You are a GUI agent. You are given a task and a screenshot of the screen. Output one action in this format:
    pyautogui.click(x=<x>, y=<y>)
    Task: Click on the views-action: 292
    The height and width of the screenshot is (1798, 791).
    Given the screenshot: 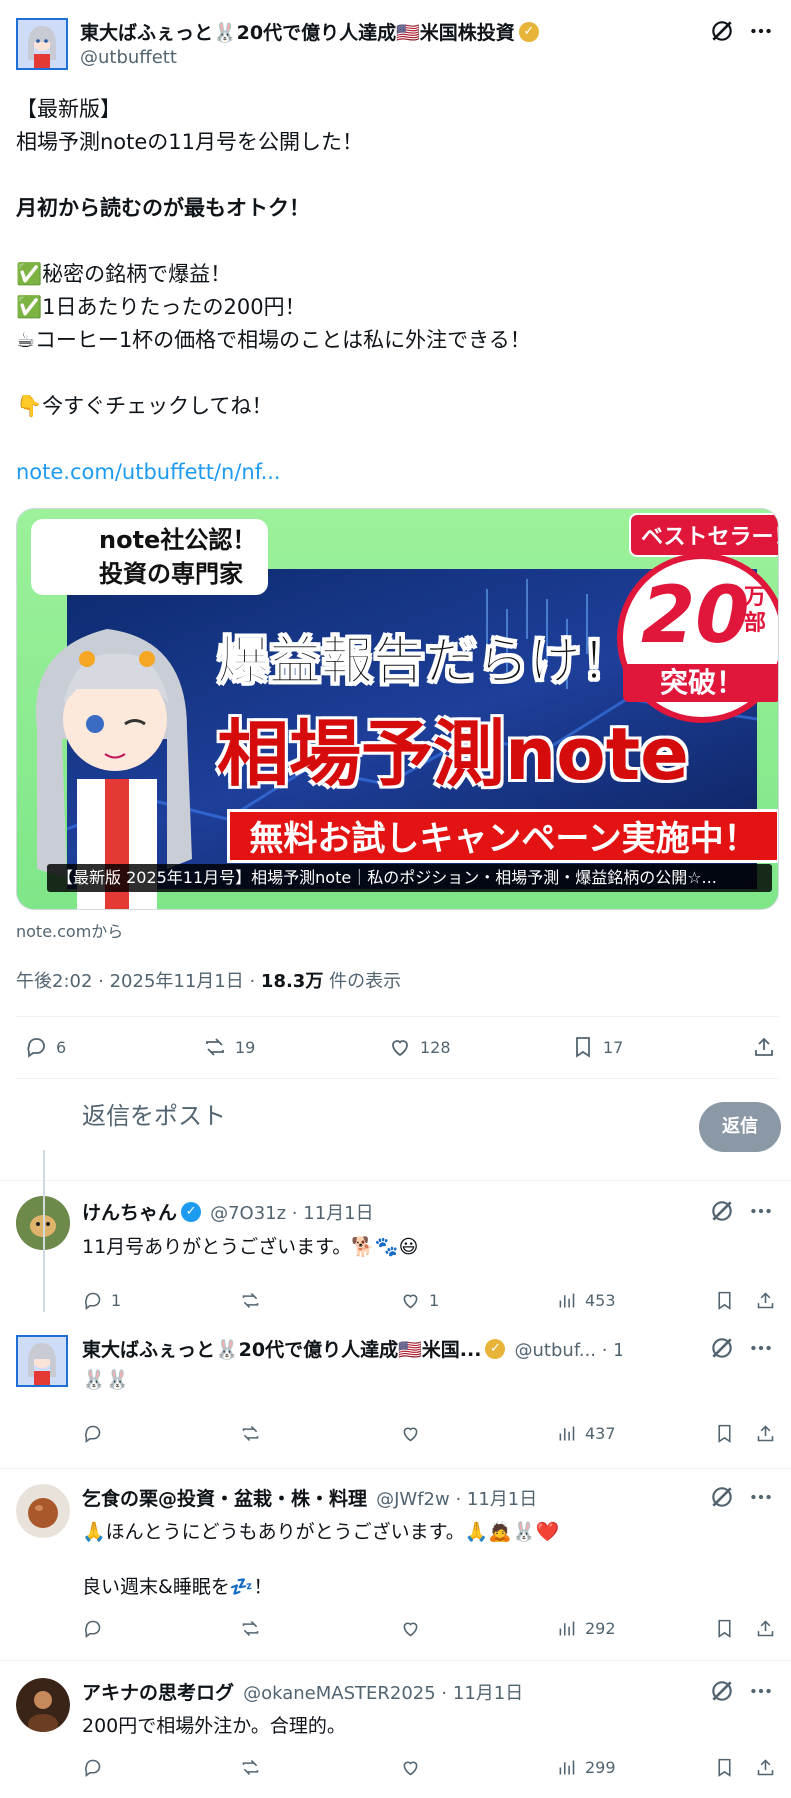 What is the action you would take?
    pyautogui.click(x=586, y=1628)
    